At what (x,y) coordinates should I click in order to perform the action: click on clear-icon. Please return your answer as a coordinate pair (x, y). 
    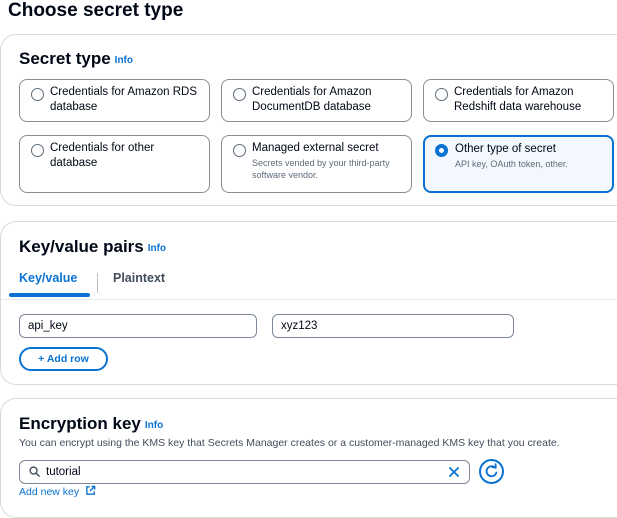
    Looking at the image, I should click on (454, 472).